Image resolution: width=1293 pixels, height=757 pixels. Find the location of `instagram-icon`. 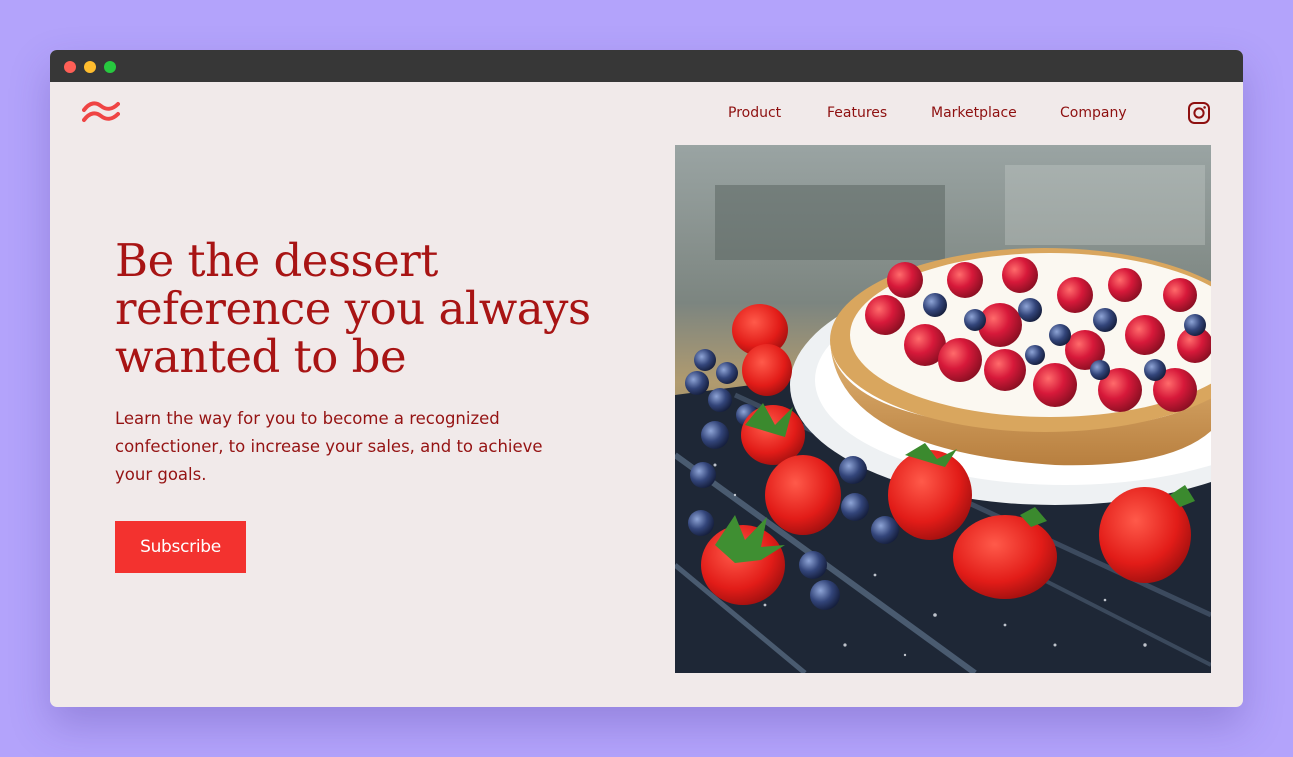

instagram-icon is located at coordinates (1199, 113).